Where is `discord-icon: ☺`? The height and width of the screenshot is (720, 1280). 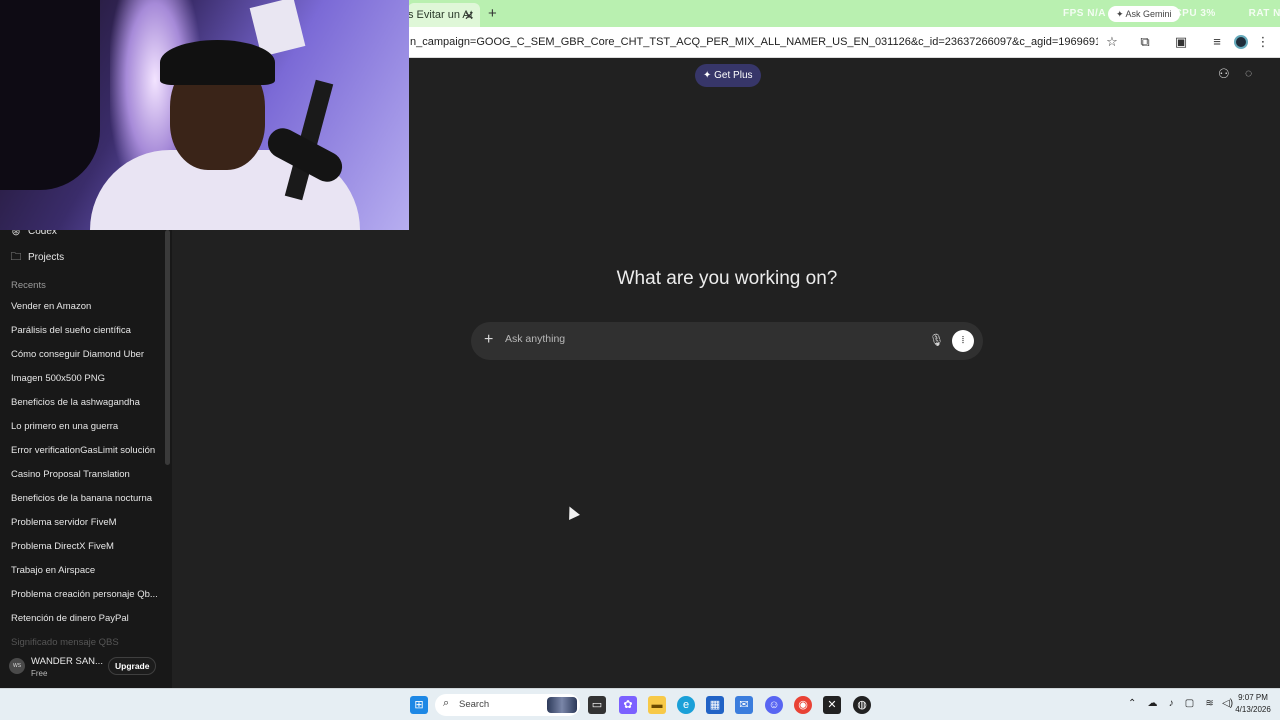
discord-icon: ☺ is located at coordinates (774, 705).